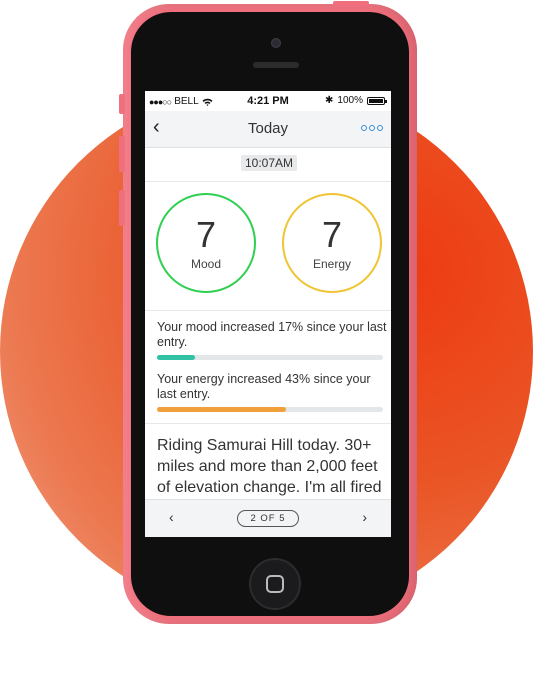 Image resolution: width=533 pixels, height=683 pixels. I want to click on next-entry-button: ›, so click(364, 517).